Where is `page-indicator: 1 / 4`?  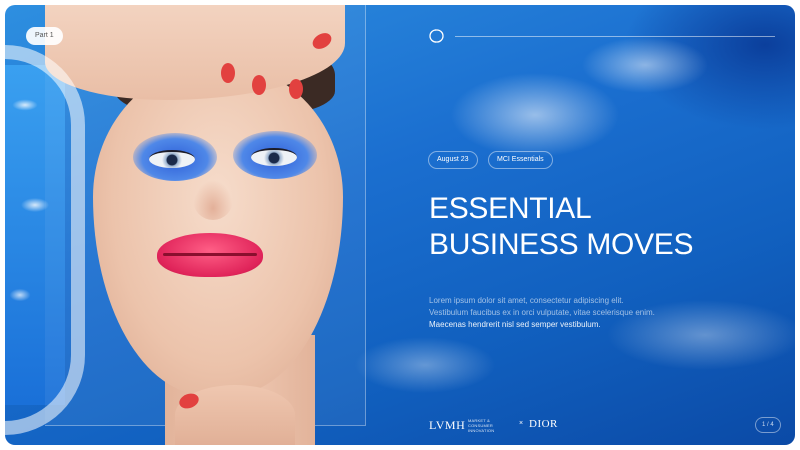
page-indicator: 1 / 4 is located at coordinates (768, 425).